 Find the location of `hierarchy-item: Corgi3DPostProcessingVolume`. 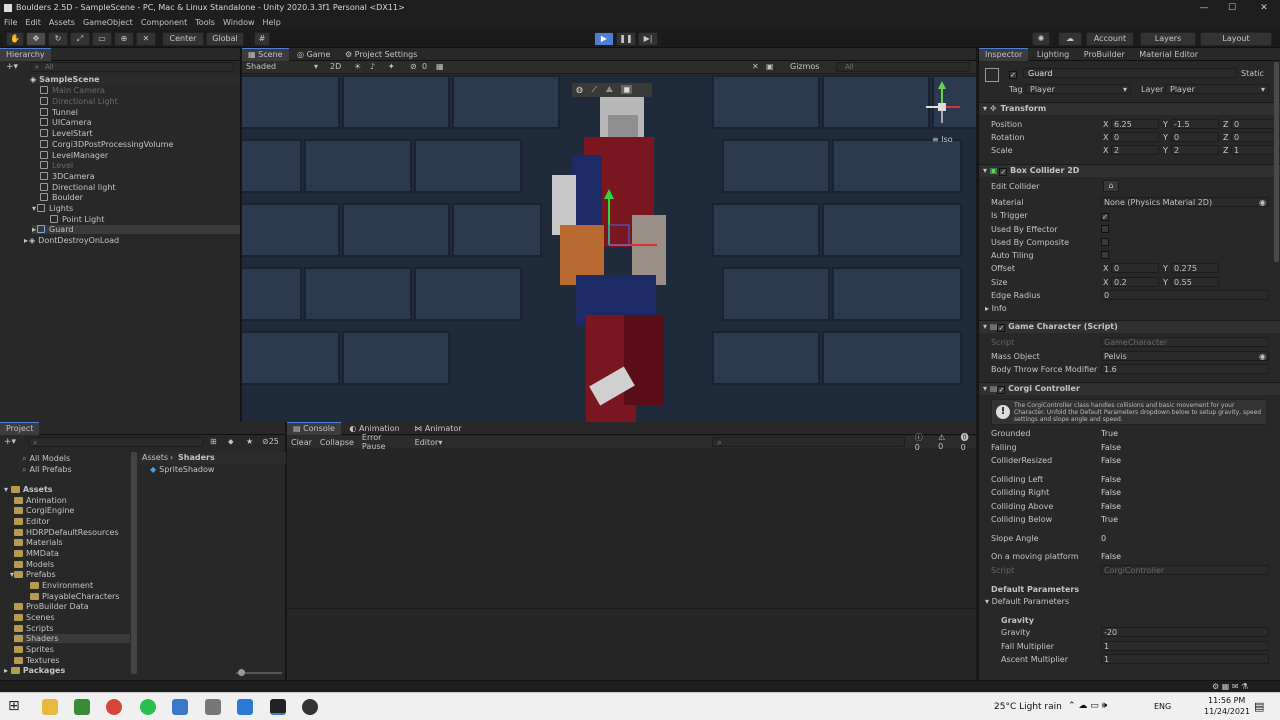

hierarchy-item: Corgi3DPostProcessingVolume is located at coordinates (106, 144).